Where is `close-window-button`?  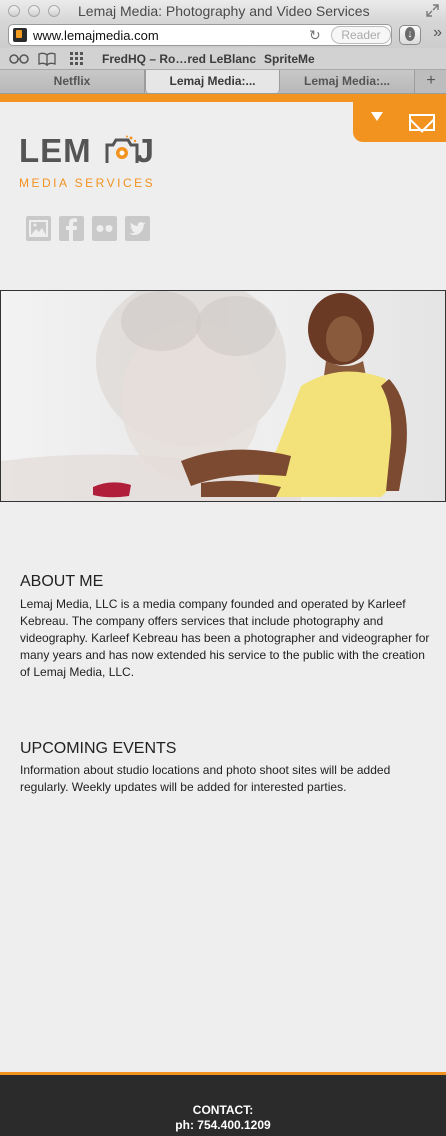 close-window-button is located at coordinates (14, 11).